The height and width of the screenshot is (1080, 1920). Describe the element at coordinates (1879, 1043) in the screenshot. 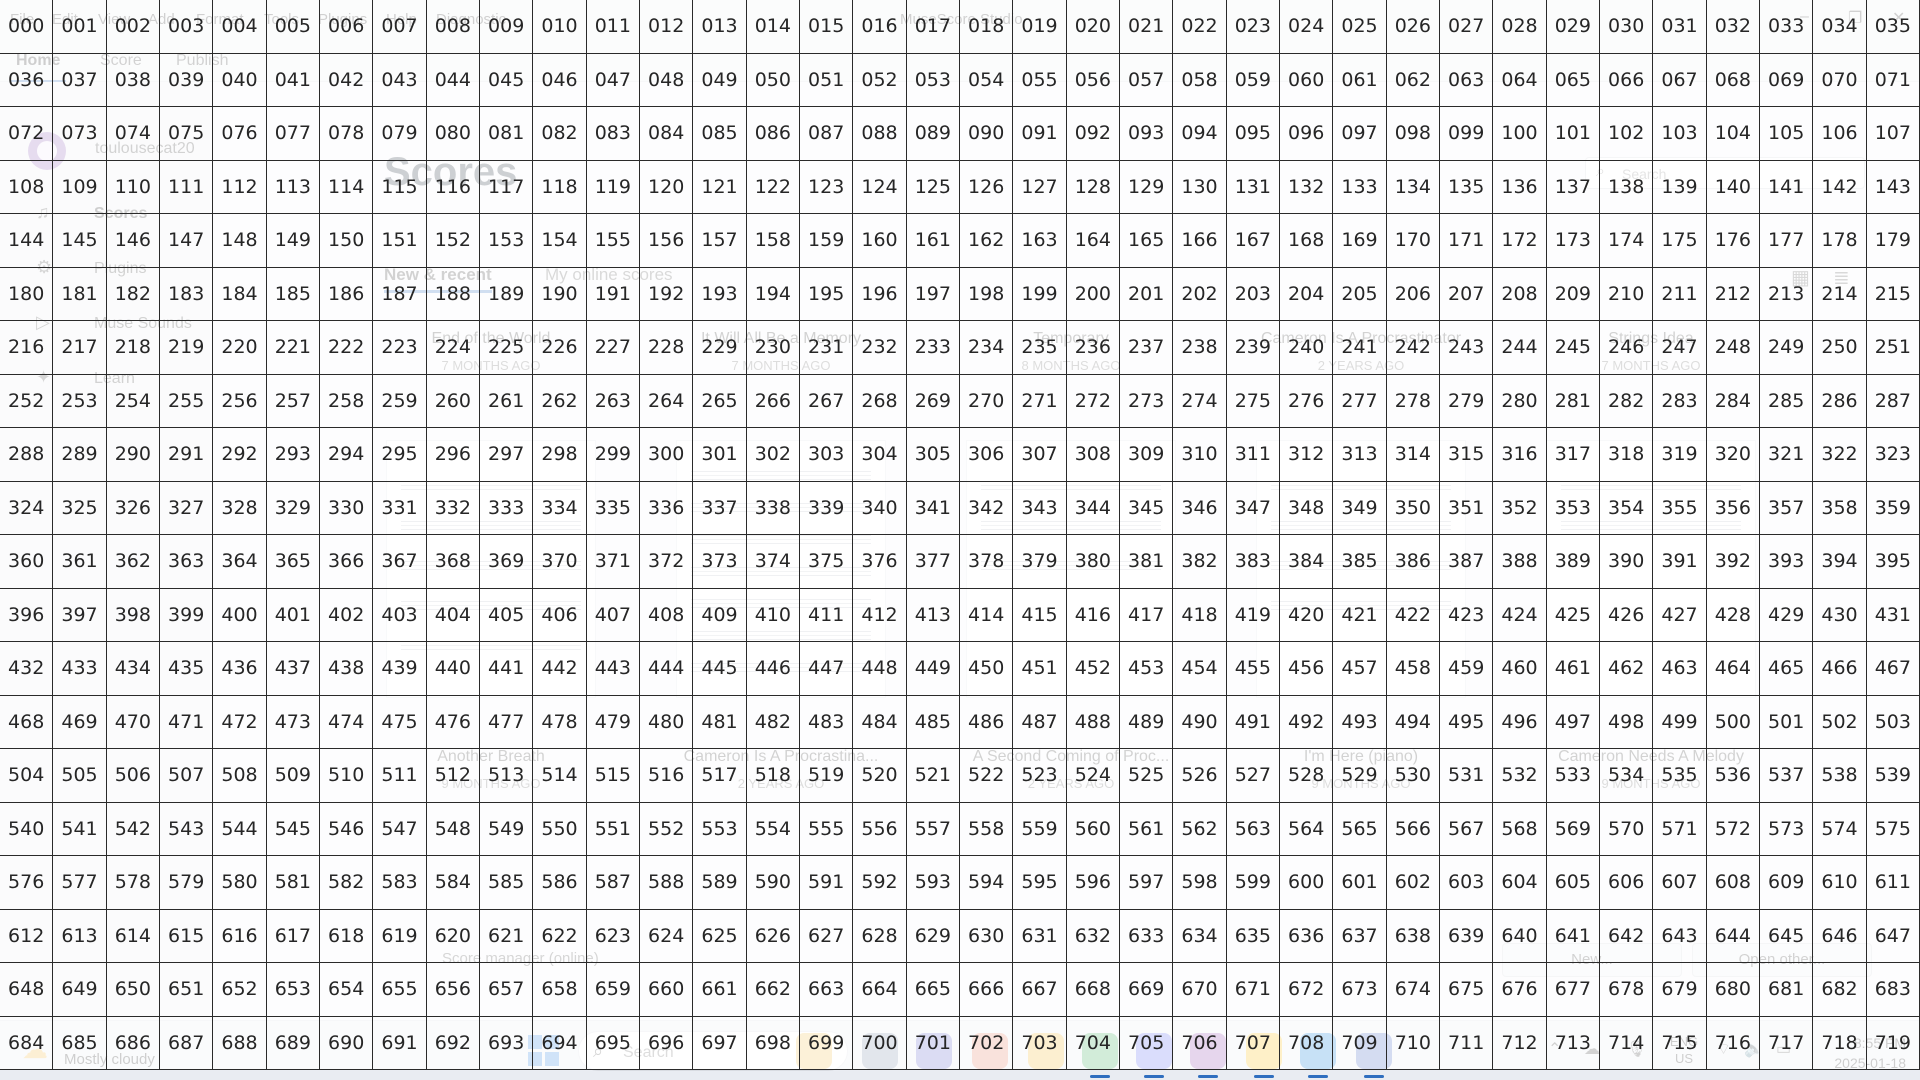

I see `clock-time: 8:55 PM` at that location.